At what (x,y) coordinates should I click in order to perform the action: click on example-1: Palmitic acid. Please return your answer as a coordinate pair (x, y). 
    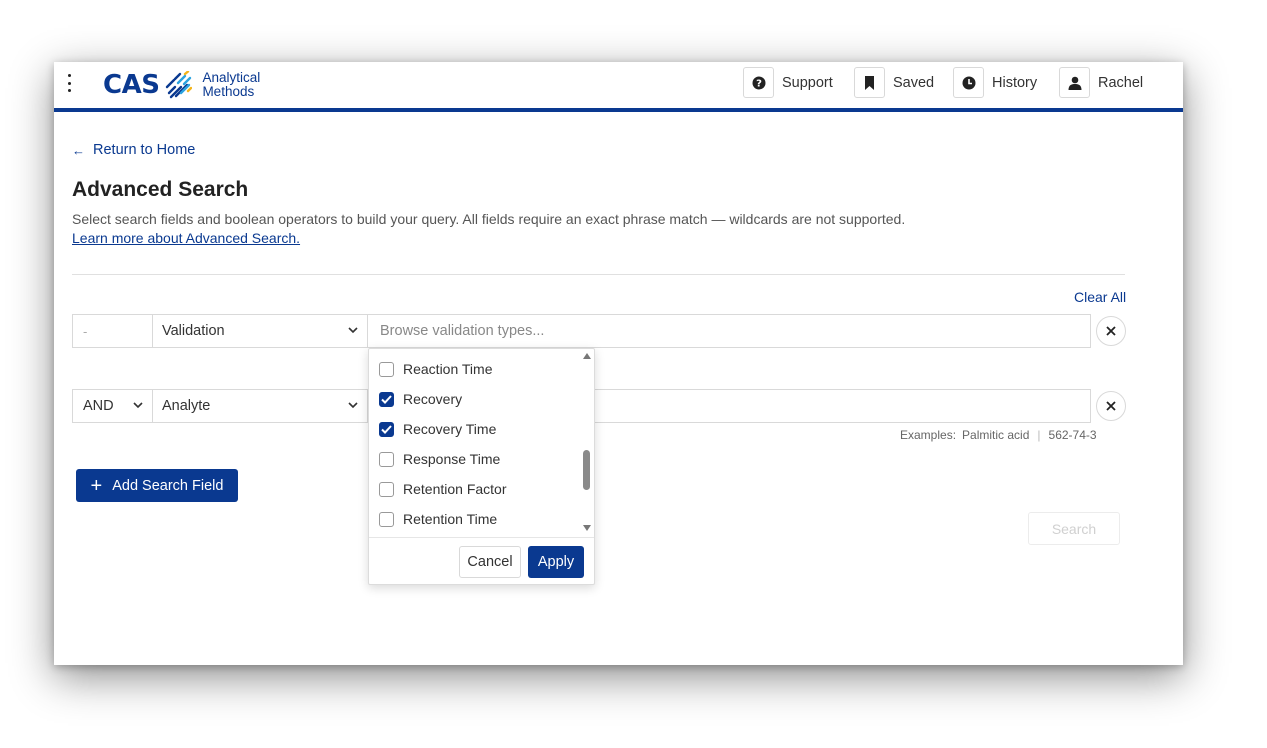
    Looking at the image, I should click on (996, 435).